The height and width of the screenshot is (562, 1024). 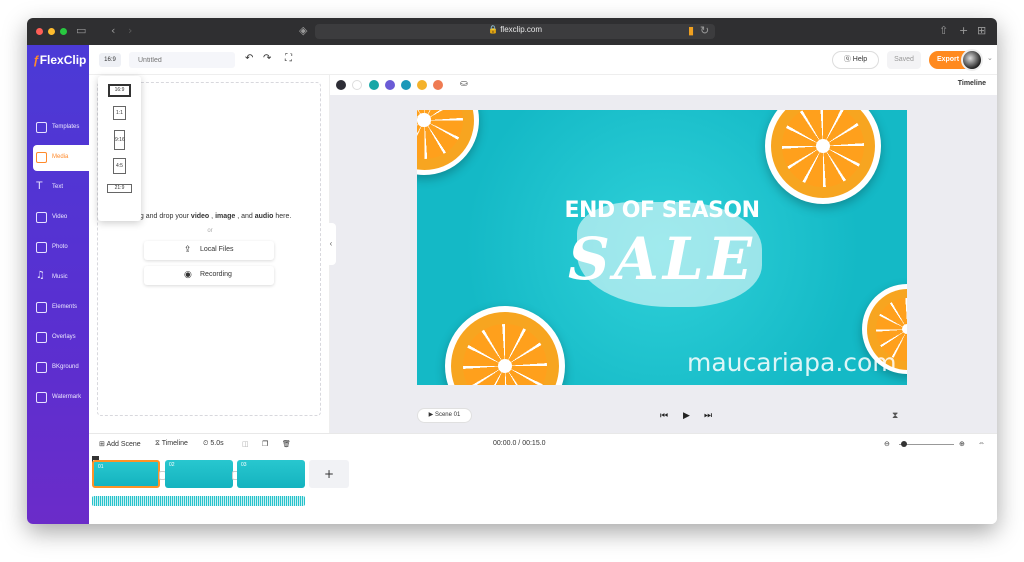 I want to click on skip-forward-icon: ⏭, so click(x=708, y=416).